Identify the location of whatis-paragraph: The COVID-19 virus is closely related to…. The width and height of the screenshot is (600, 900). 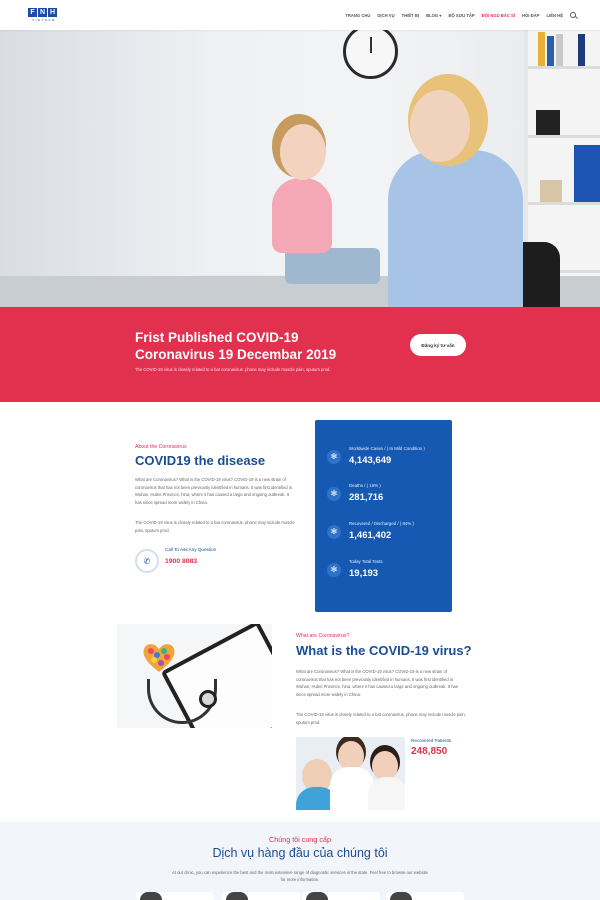
(381, 718).